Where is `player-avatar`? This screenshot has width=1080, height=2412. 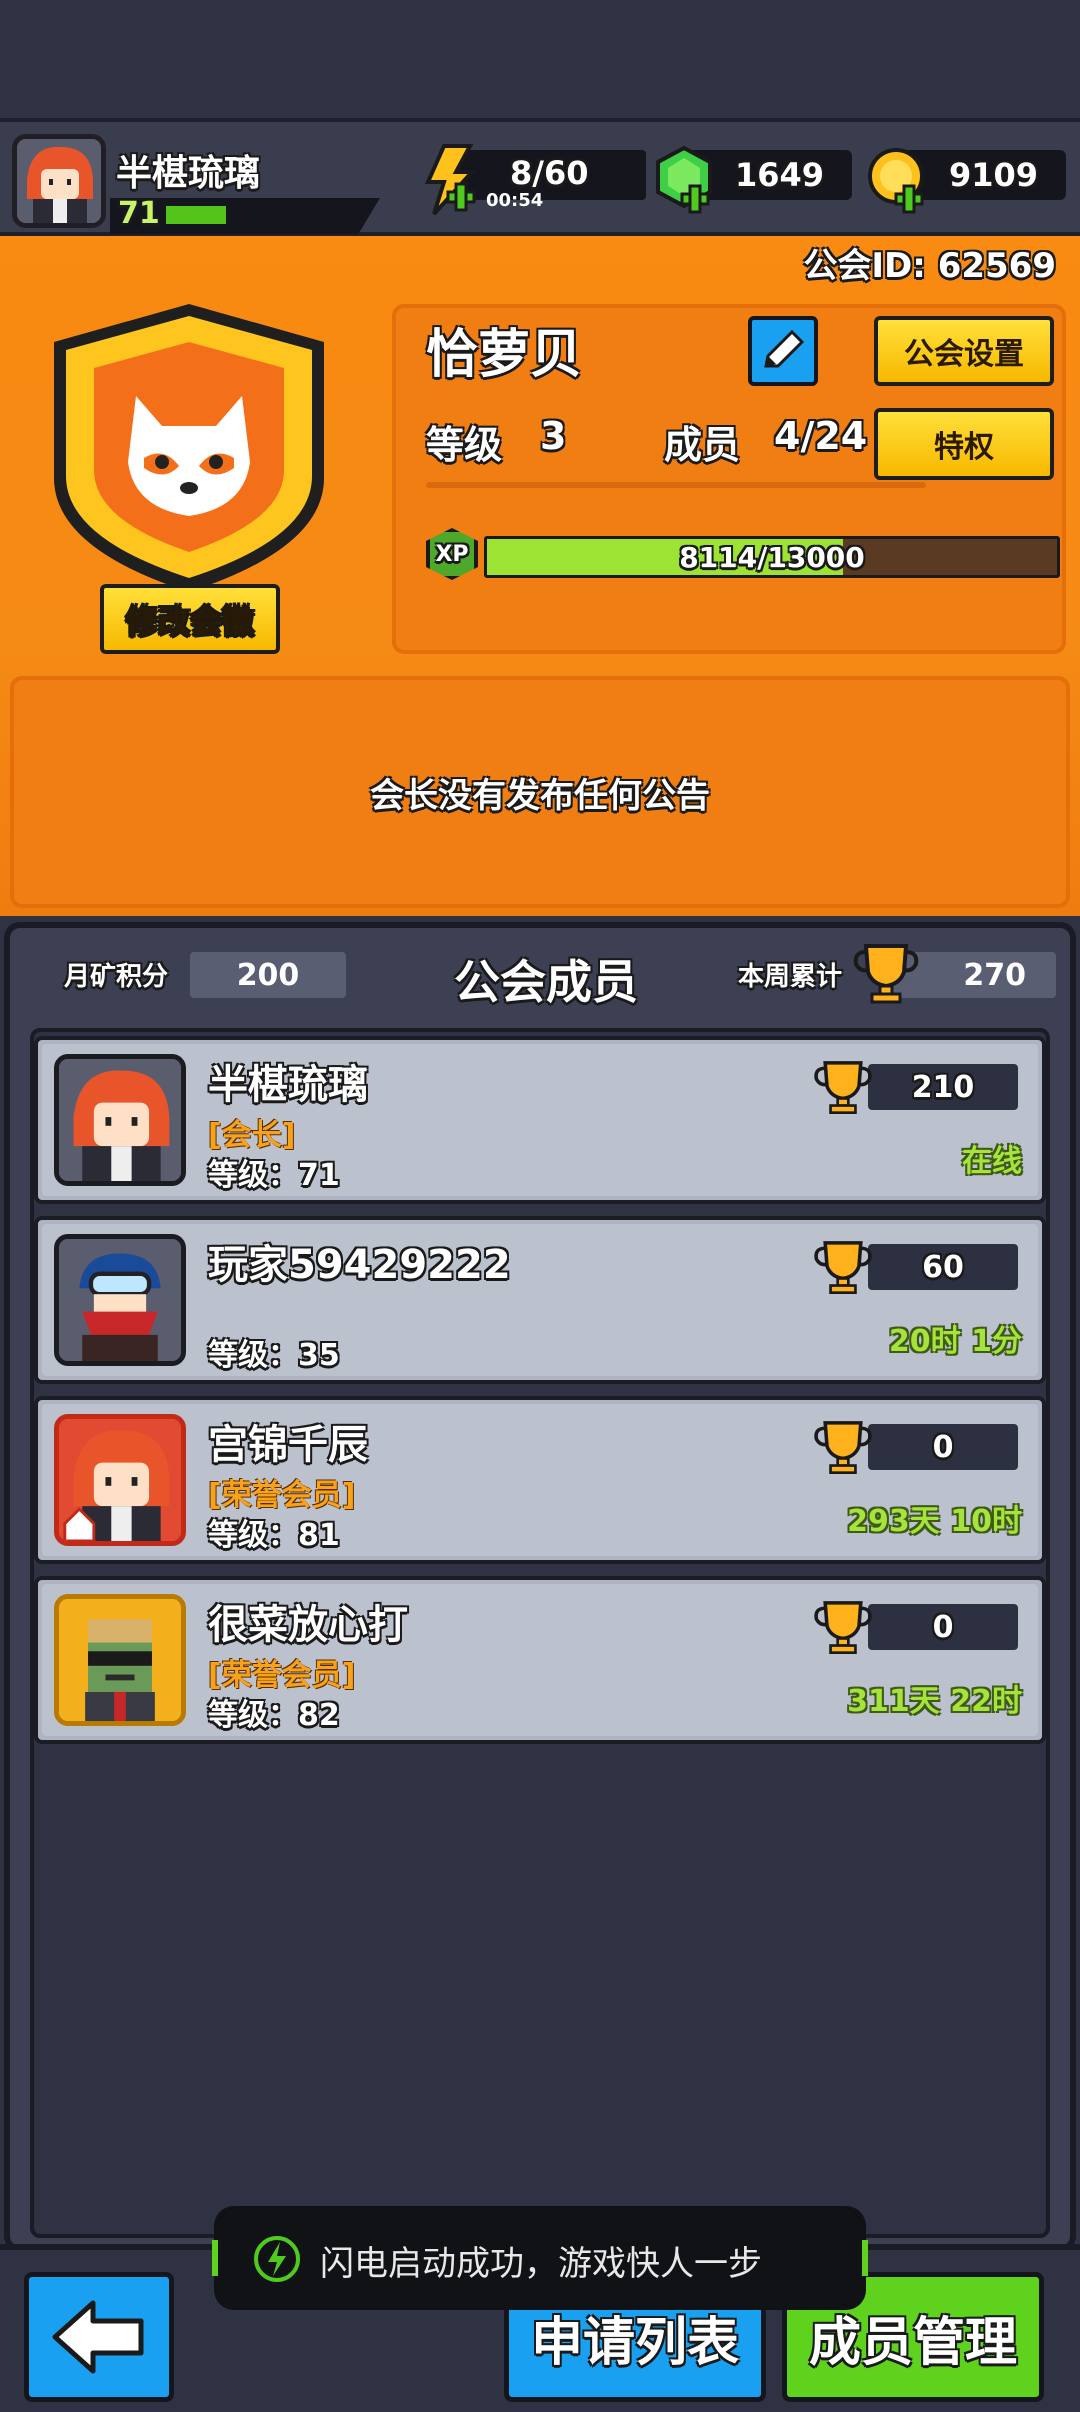
player-avatar is located at coordinates (59, 181).